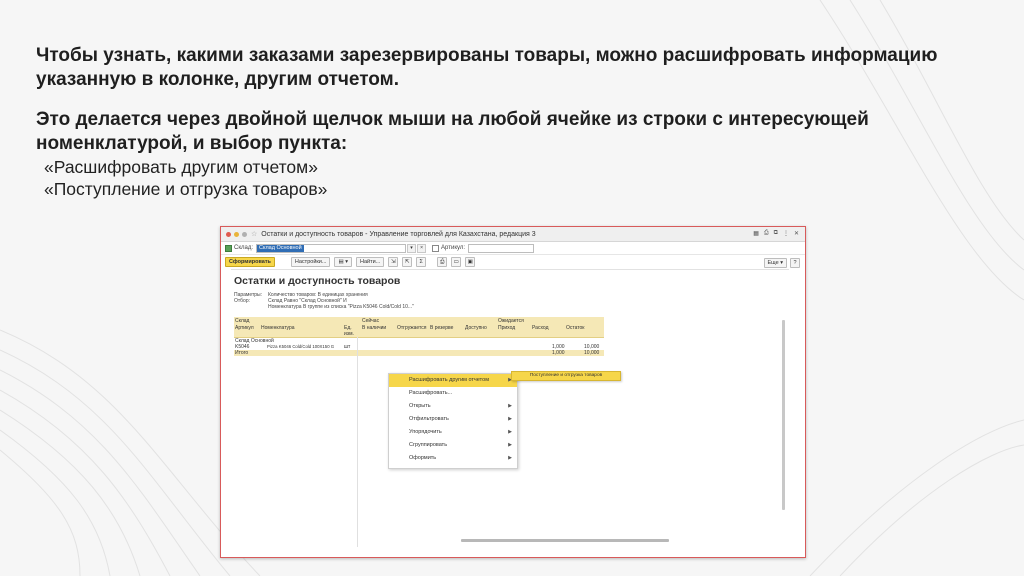 The width and height of the screenshot is (1024, 576). I want to click on window-controls: ▦ ⎙ ⧉ ⋮ ✕, so click(776, 233).